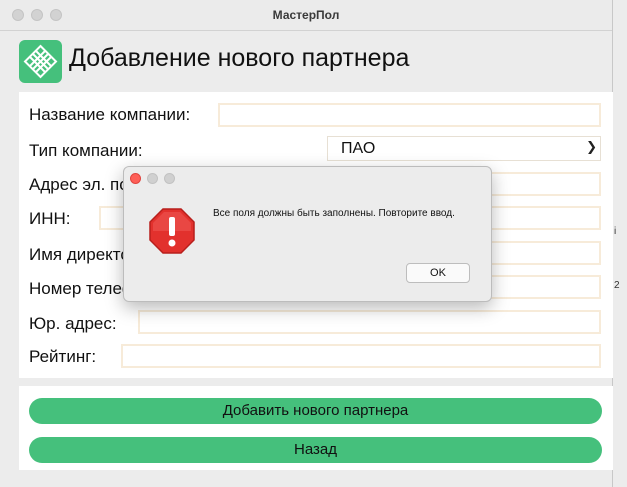 The width and height of the screenshot is (627, 487). I want to click on add-partner-button: Добавить нового партнера, so click(315, 411).